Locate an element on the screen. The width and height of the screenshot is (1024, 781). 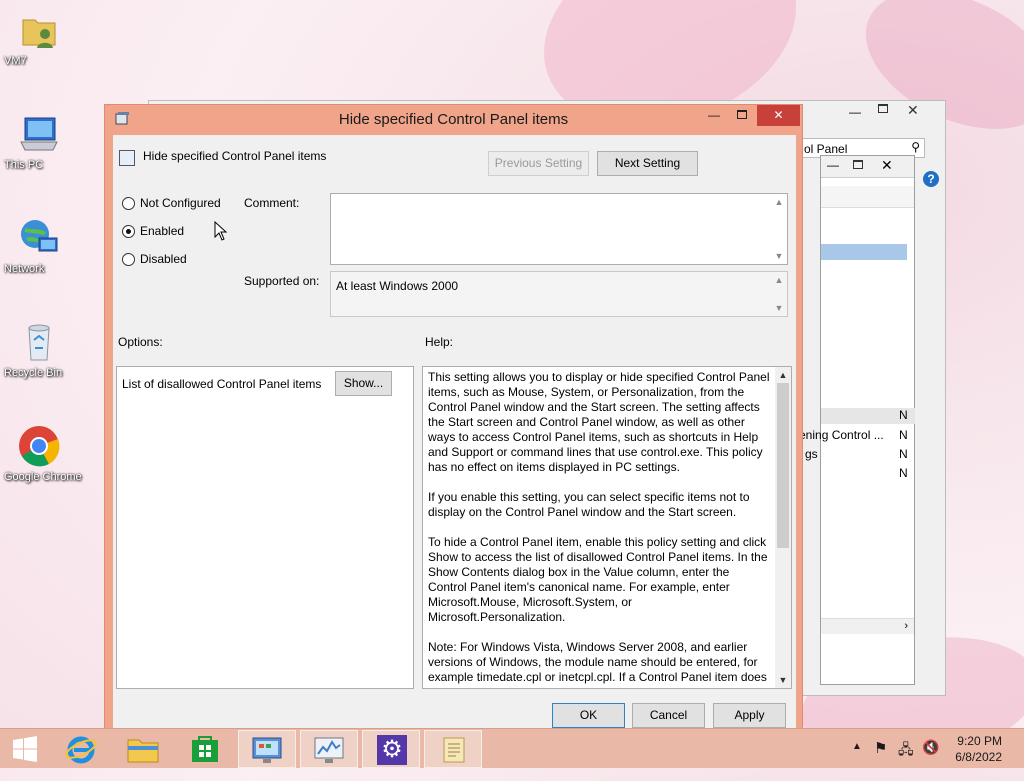
taskbar-internet-explorer is located at coordinates (81, 749).